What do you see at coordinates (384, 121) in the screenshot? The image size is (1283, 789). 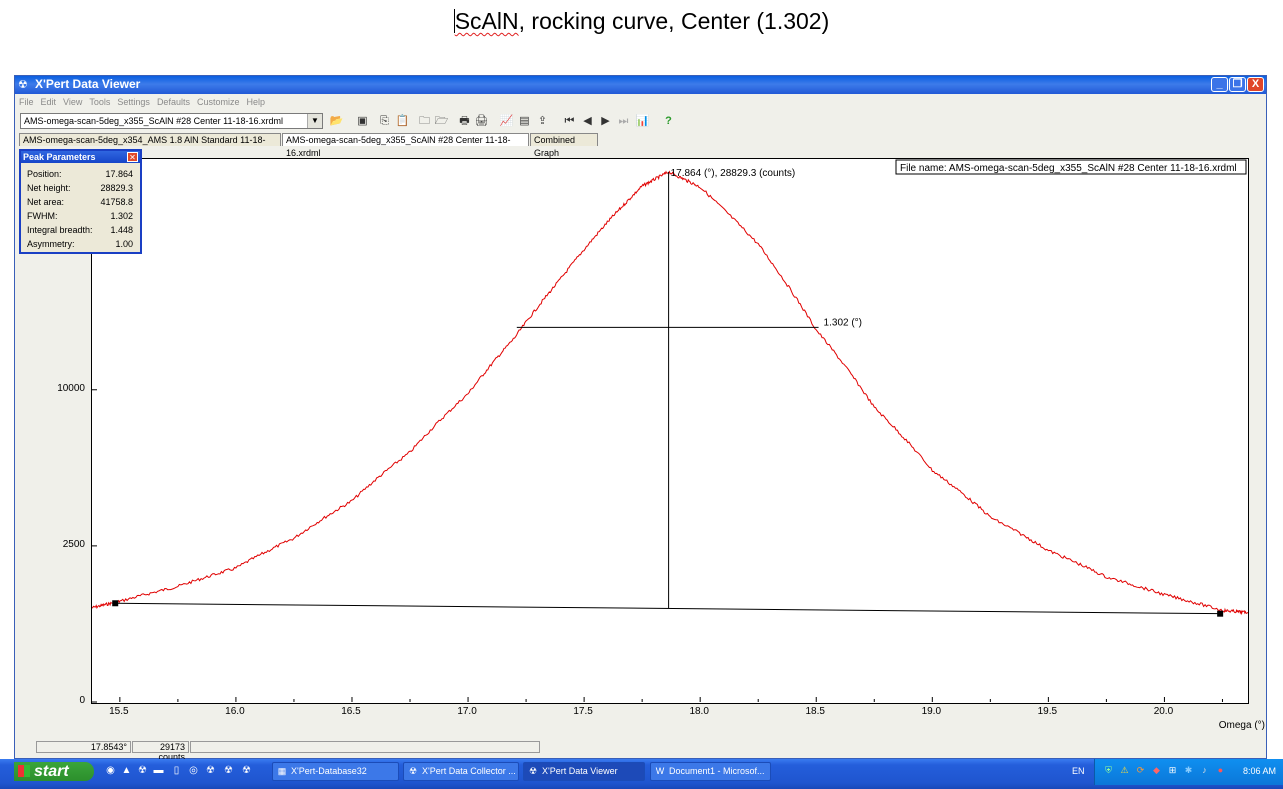 I see `copy-icon: ⎘` at bounding box center [384, 121].